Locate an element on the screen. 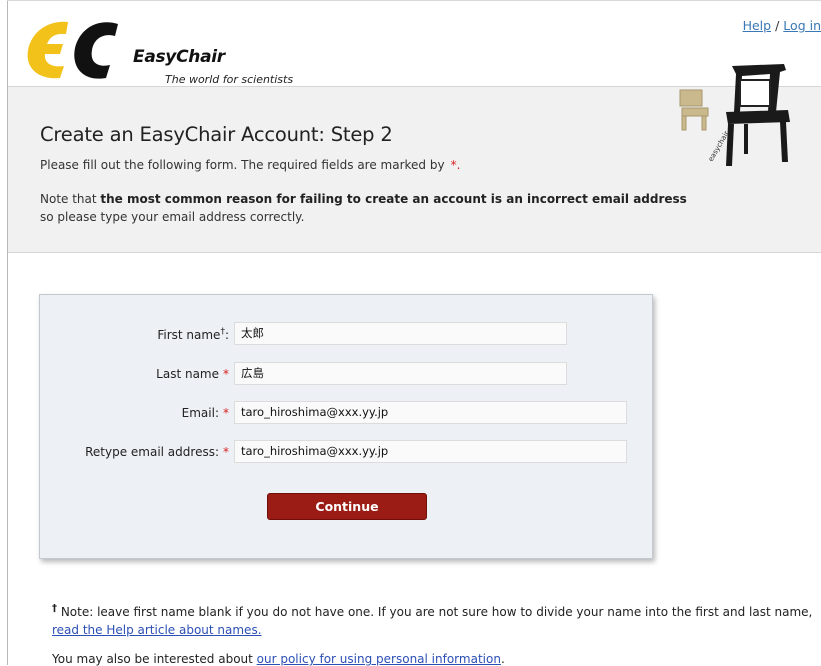 Image resolution: width=821 pixels, height=666 pixels. required-marker: *. is located at coordinates (455, 165).